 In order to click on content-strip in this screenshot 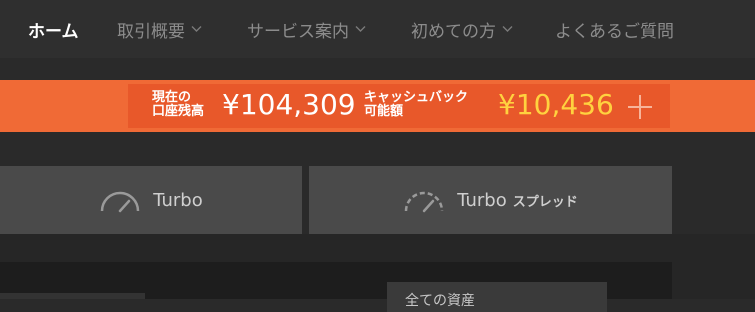, I will do `click(72, 296)`.